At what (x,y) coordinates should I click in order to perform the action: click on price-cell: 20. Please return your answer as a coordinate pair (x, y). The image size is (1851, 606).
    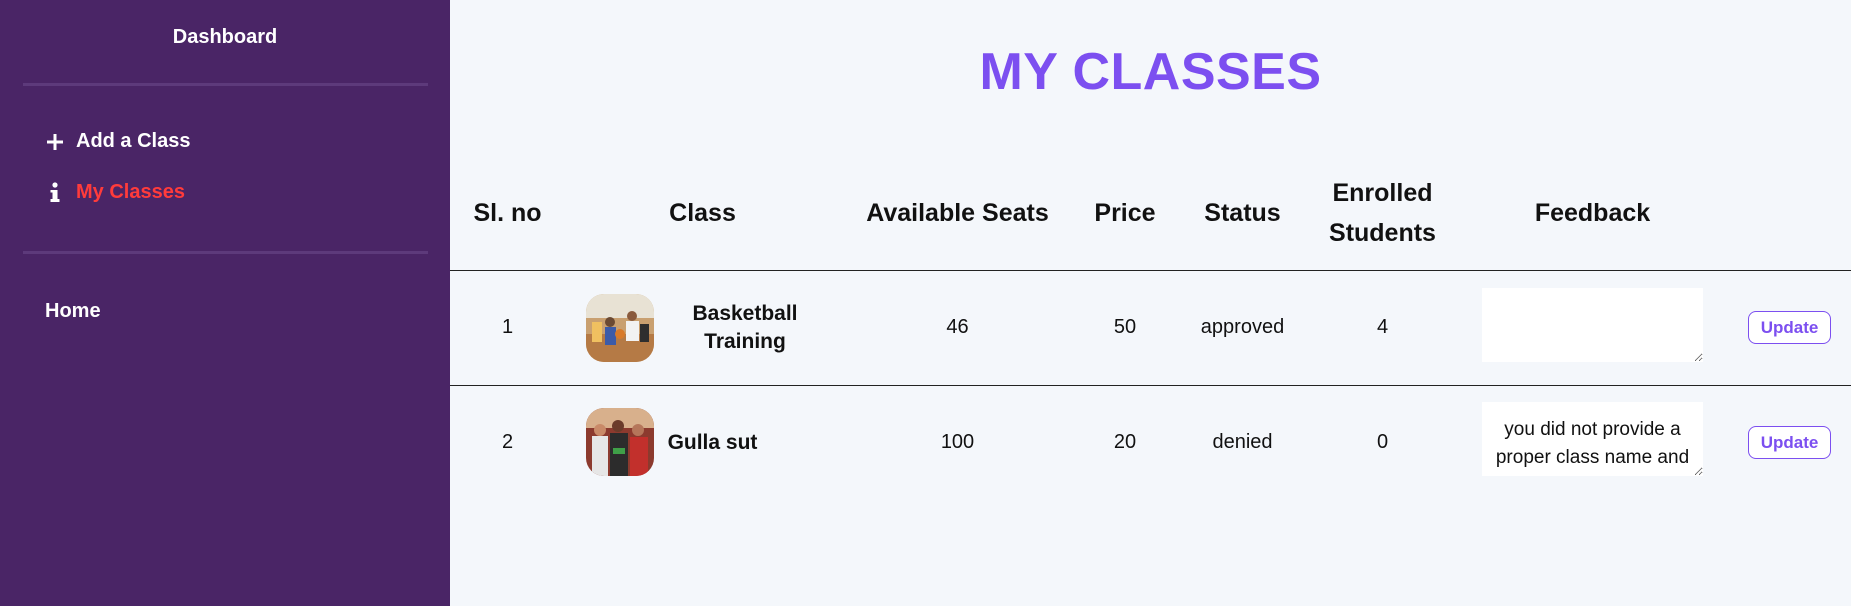
    Looking at the image, I should click on (1125, 442).